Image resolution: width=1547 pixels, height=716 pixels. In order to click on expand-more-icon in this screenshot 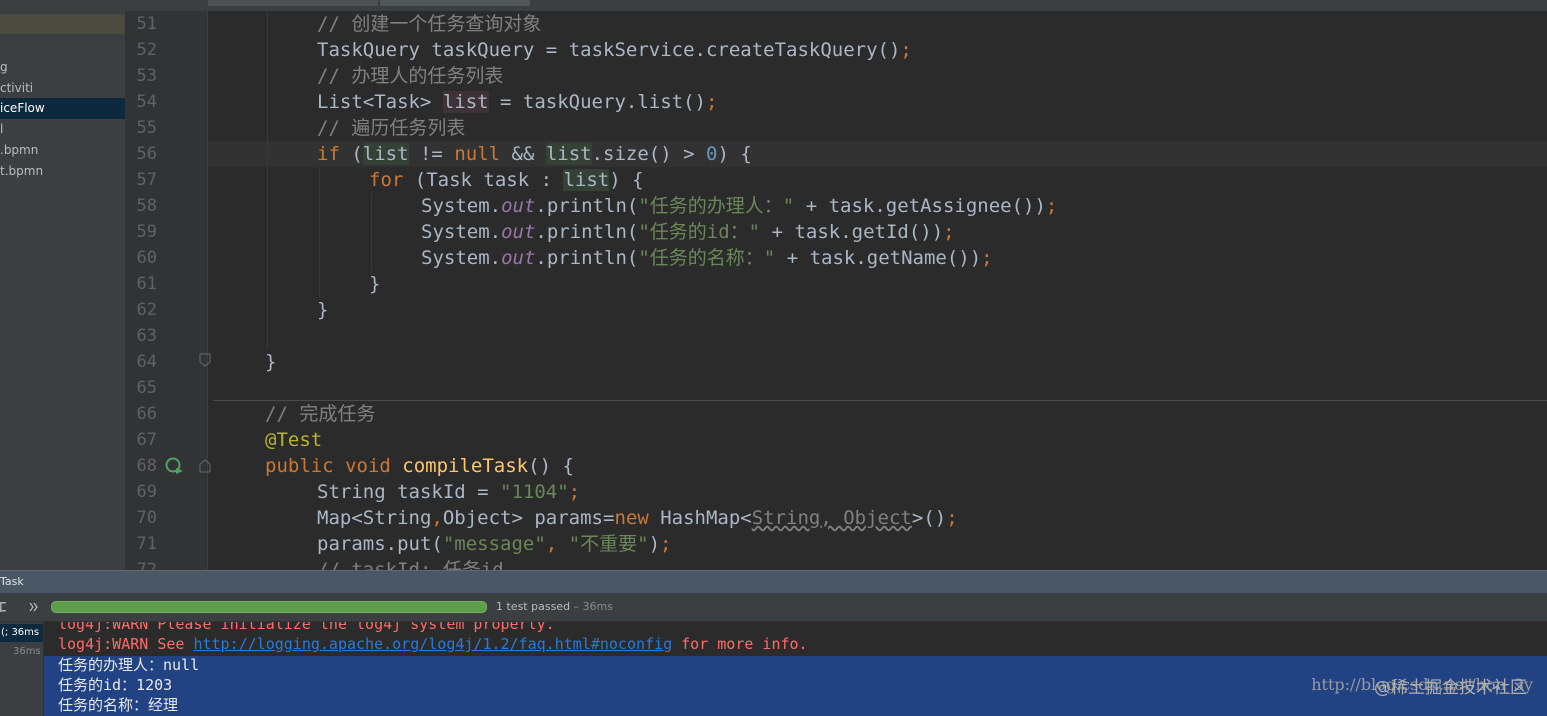, I will do `click(34, 607)`.